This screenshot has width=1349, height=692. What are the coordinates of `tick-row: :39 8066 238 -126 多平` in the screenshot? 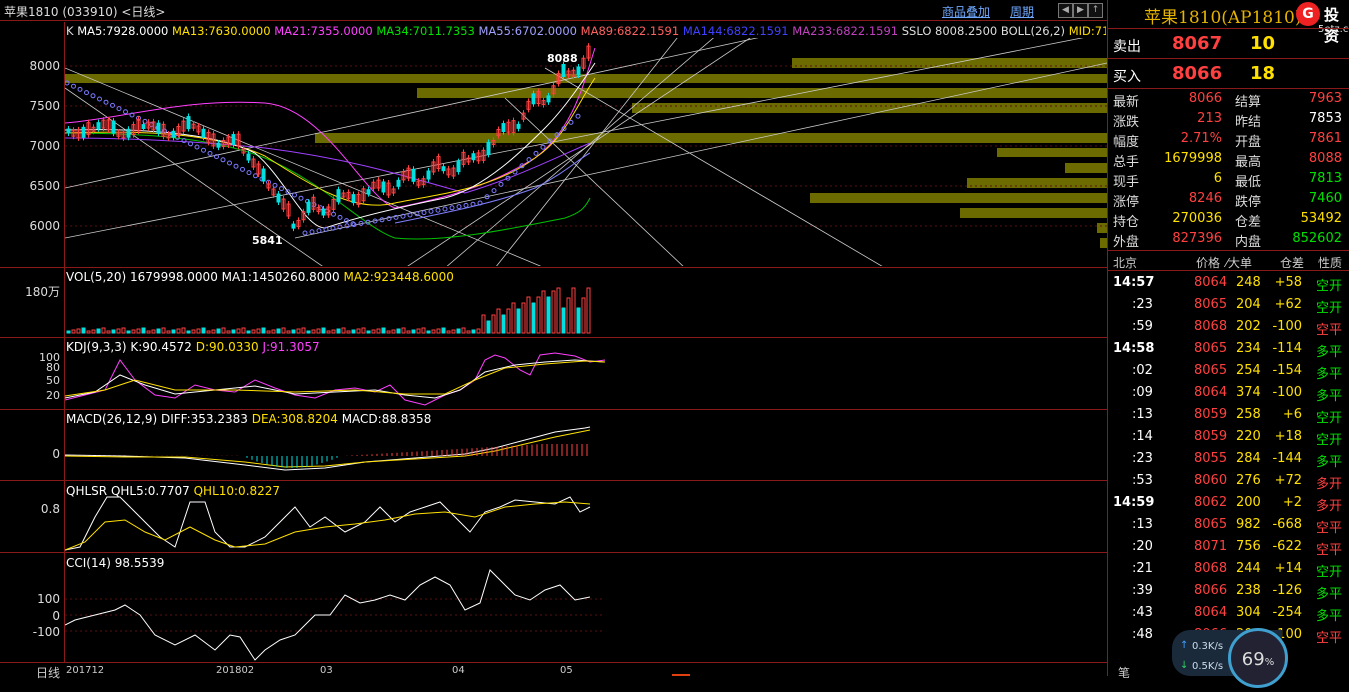 It's located at (1228, 591).